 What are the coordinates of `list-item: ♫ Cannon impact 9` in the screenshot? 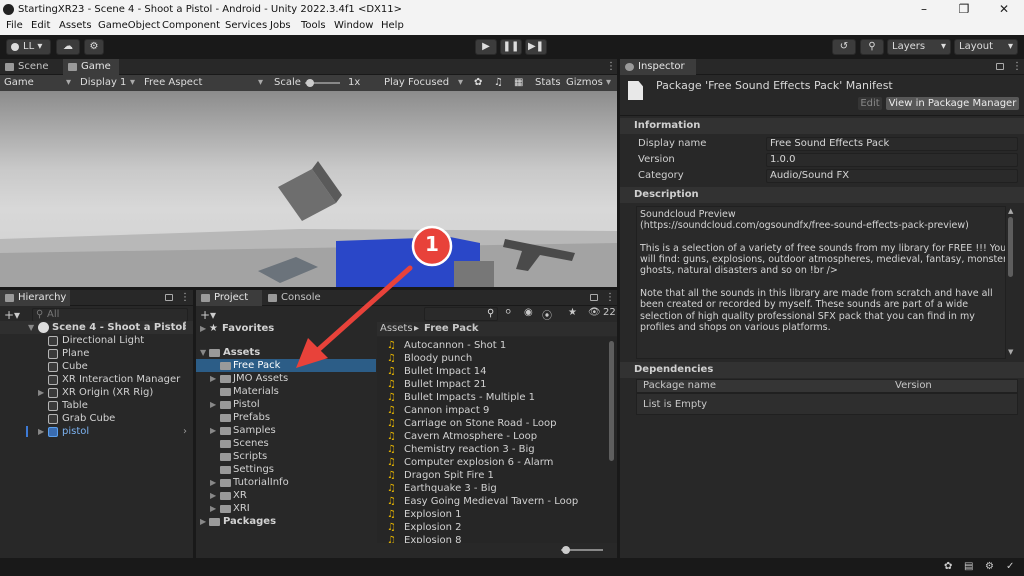 It's located at (491, 410).